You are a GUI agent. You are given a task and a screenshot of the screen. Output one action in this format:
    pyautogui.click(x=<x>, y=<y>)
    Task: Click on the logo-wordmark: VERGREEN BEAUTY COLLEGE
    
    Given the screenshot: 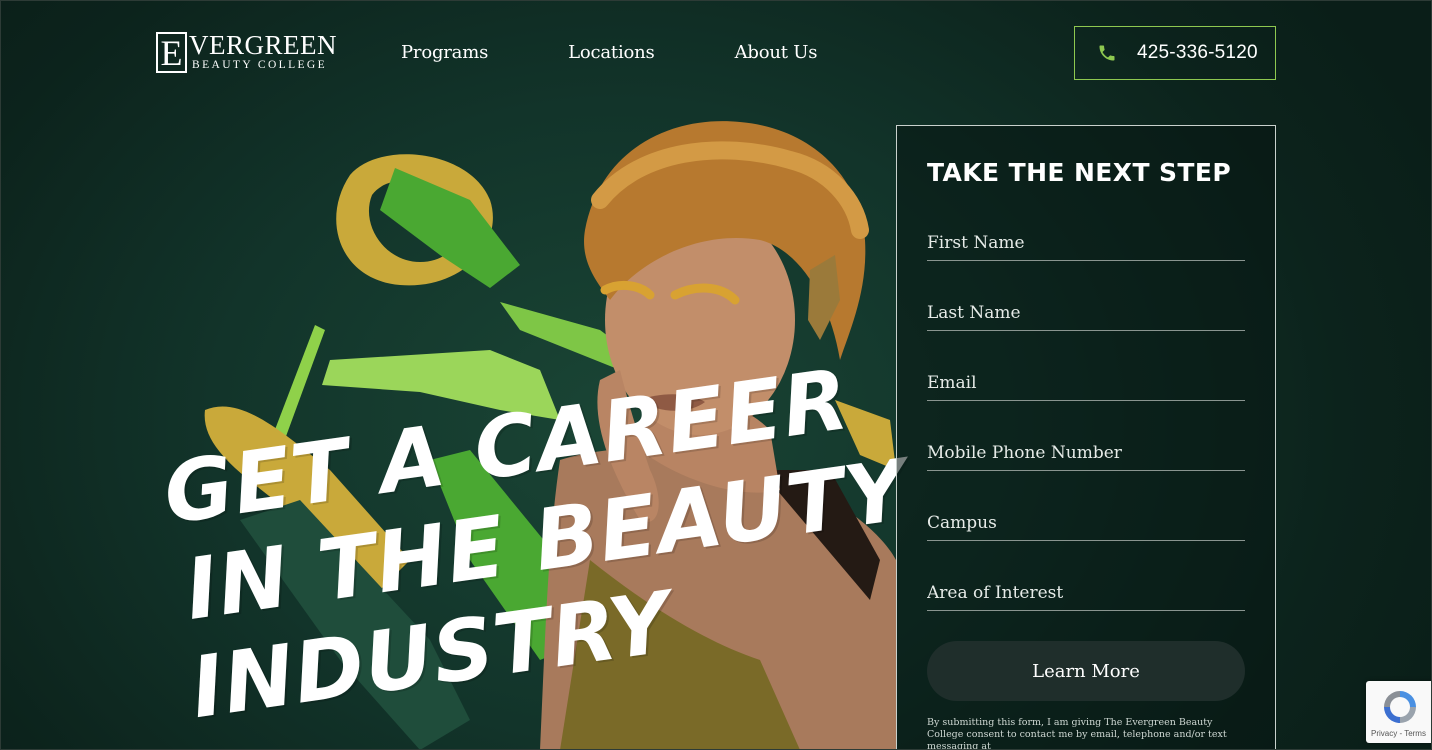 What is the action you would take?
    pyautogui.click(x=263, y=51)
    